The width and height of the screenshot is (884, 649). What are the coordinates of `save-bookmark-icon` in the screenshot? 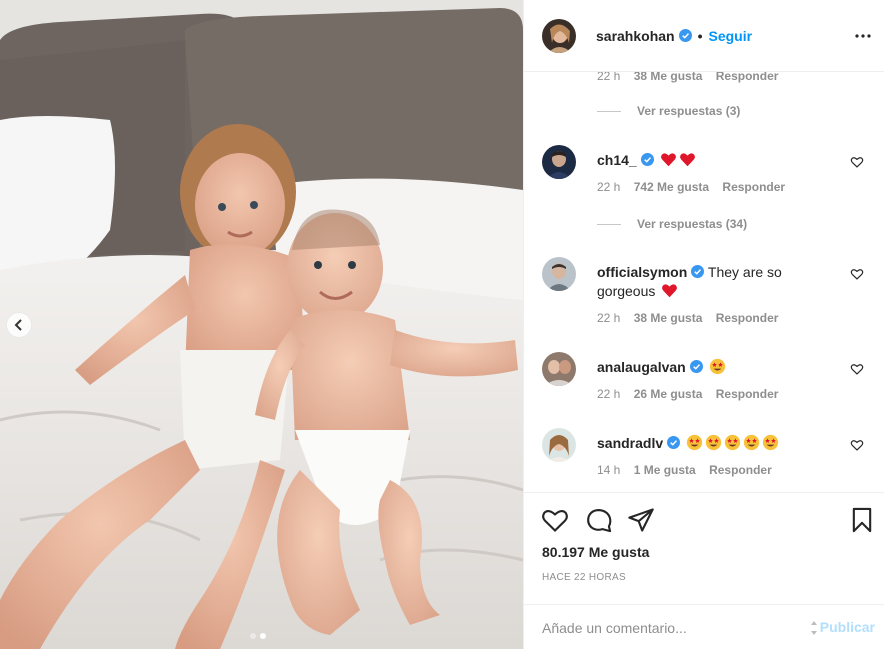 It's located at (862, 520).